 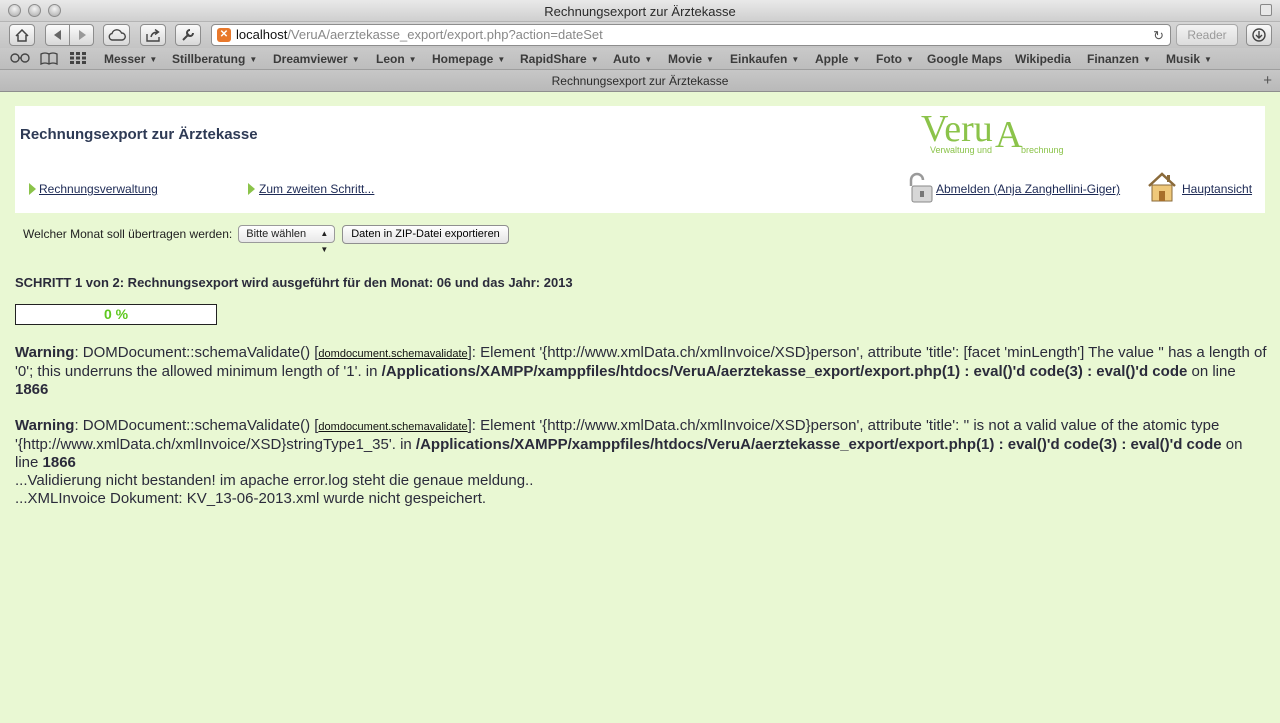 I want to click on unlock-icon, so click(x=920, y=190).